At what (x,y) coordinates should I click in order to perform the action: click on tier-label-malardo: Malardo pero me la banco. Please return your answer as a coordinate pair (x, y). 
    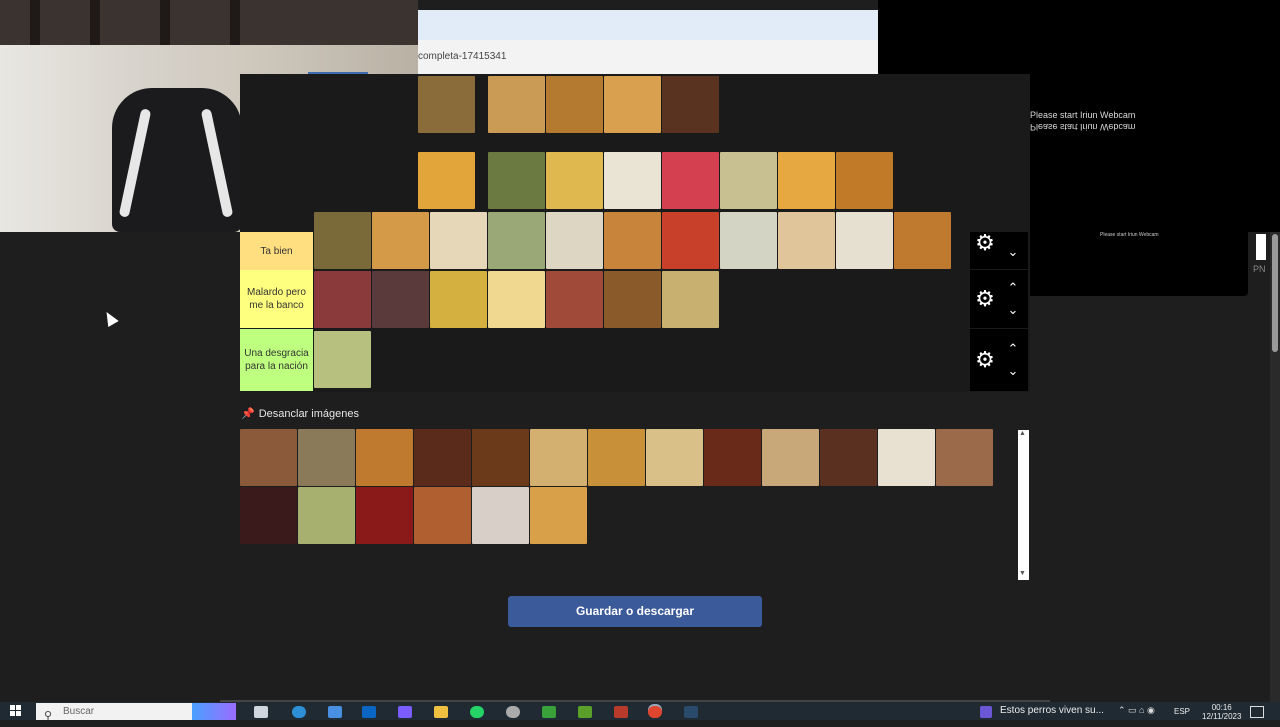
    Looking at the image, I should click on (276, 299).